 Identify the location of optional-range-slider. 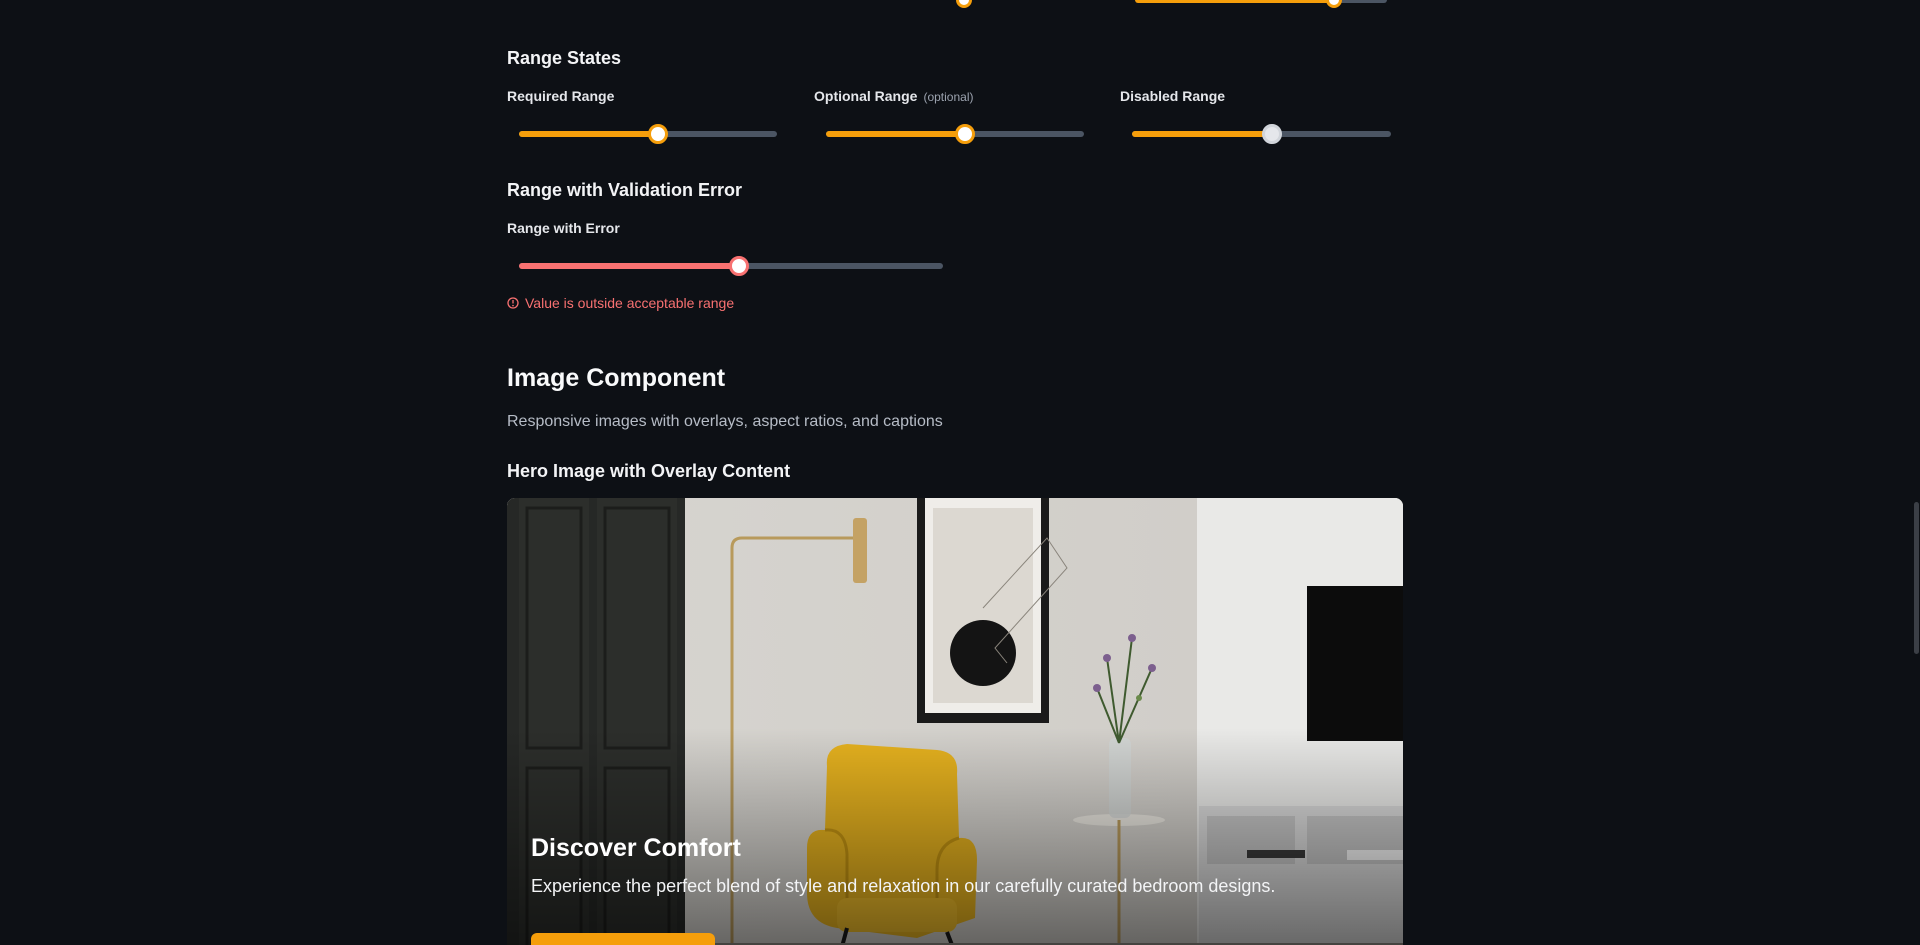
(955, 134).